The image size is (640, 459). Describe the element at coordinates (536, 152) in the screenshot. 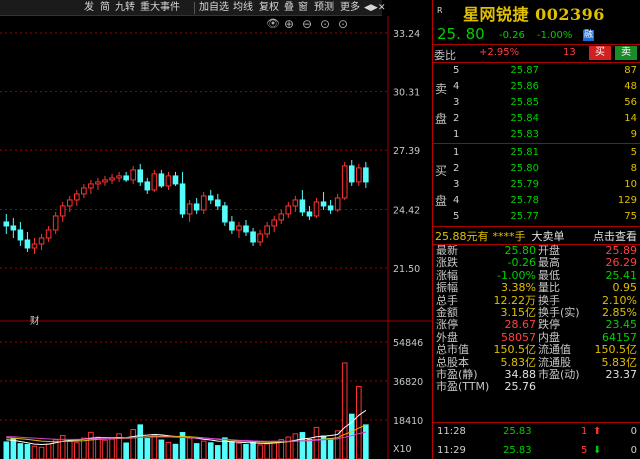

I see `bid-row: 1 25.81 5` at that location.